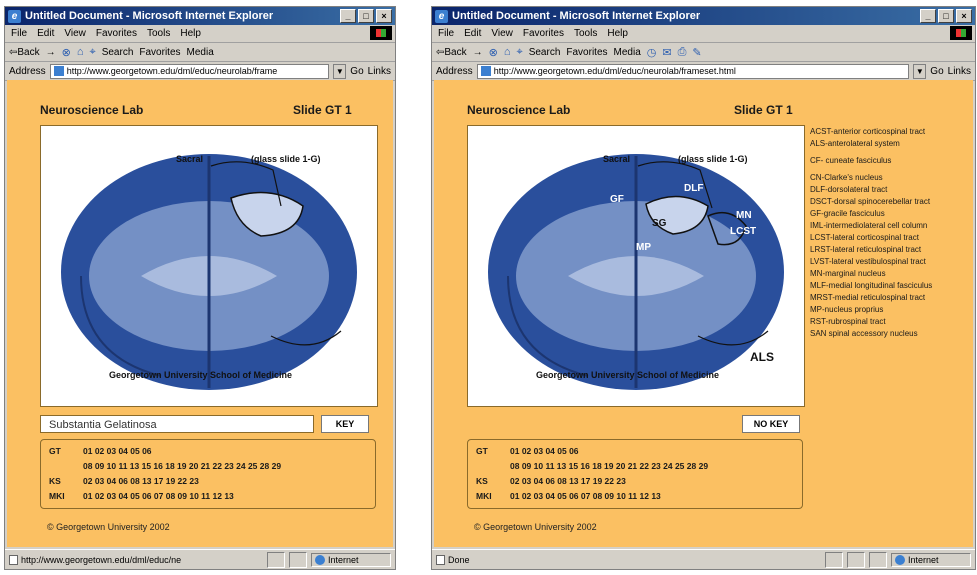 This screenshot has width=977, height=575. What do you see at coordinates (871, 285) in the screenshot?
I see `key-entry: MLF-medial longitudinal fasciculus` at bounding box center [871, 285].